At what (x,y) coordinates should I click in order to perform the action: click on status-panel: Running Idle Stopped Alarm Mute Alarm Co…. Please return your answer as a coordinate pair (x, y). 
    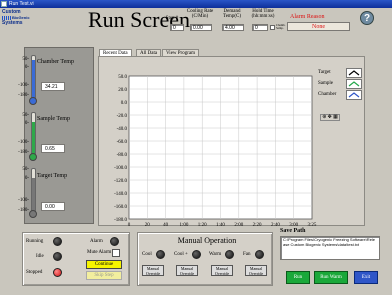
    Looking at the image, I should click on (76, 259).